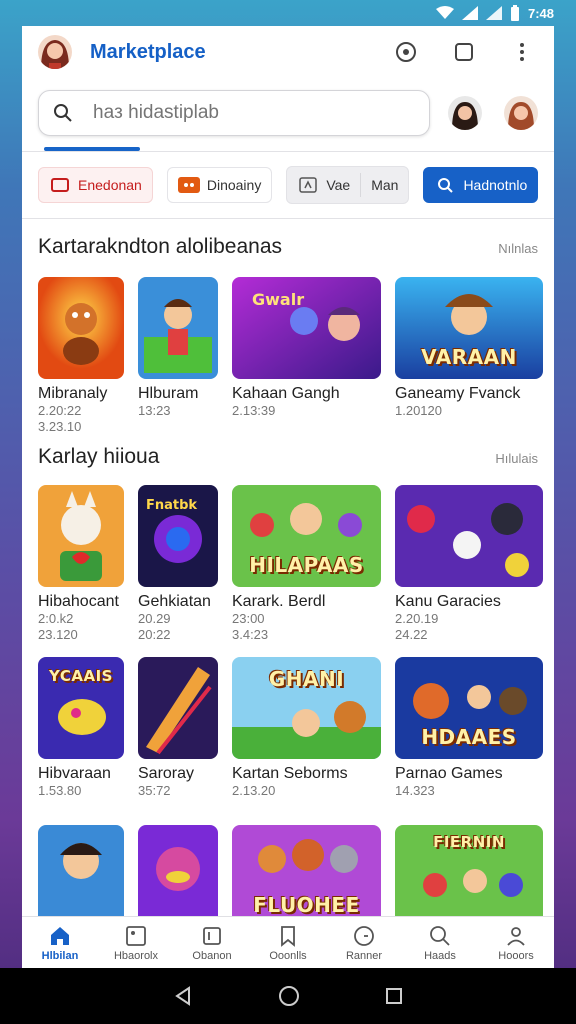 The image size is (576, 1024). Describe the element at coordinates (56, 618) in the screenshot. I see `game-meta: 2:0.k2` at that location.